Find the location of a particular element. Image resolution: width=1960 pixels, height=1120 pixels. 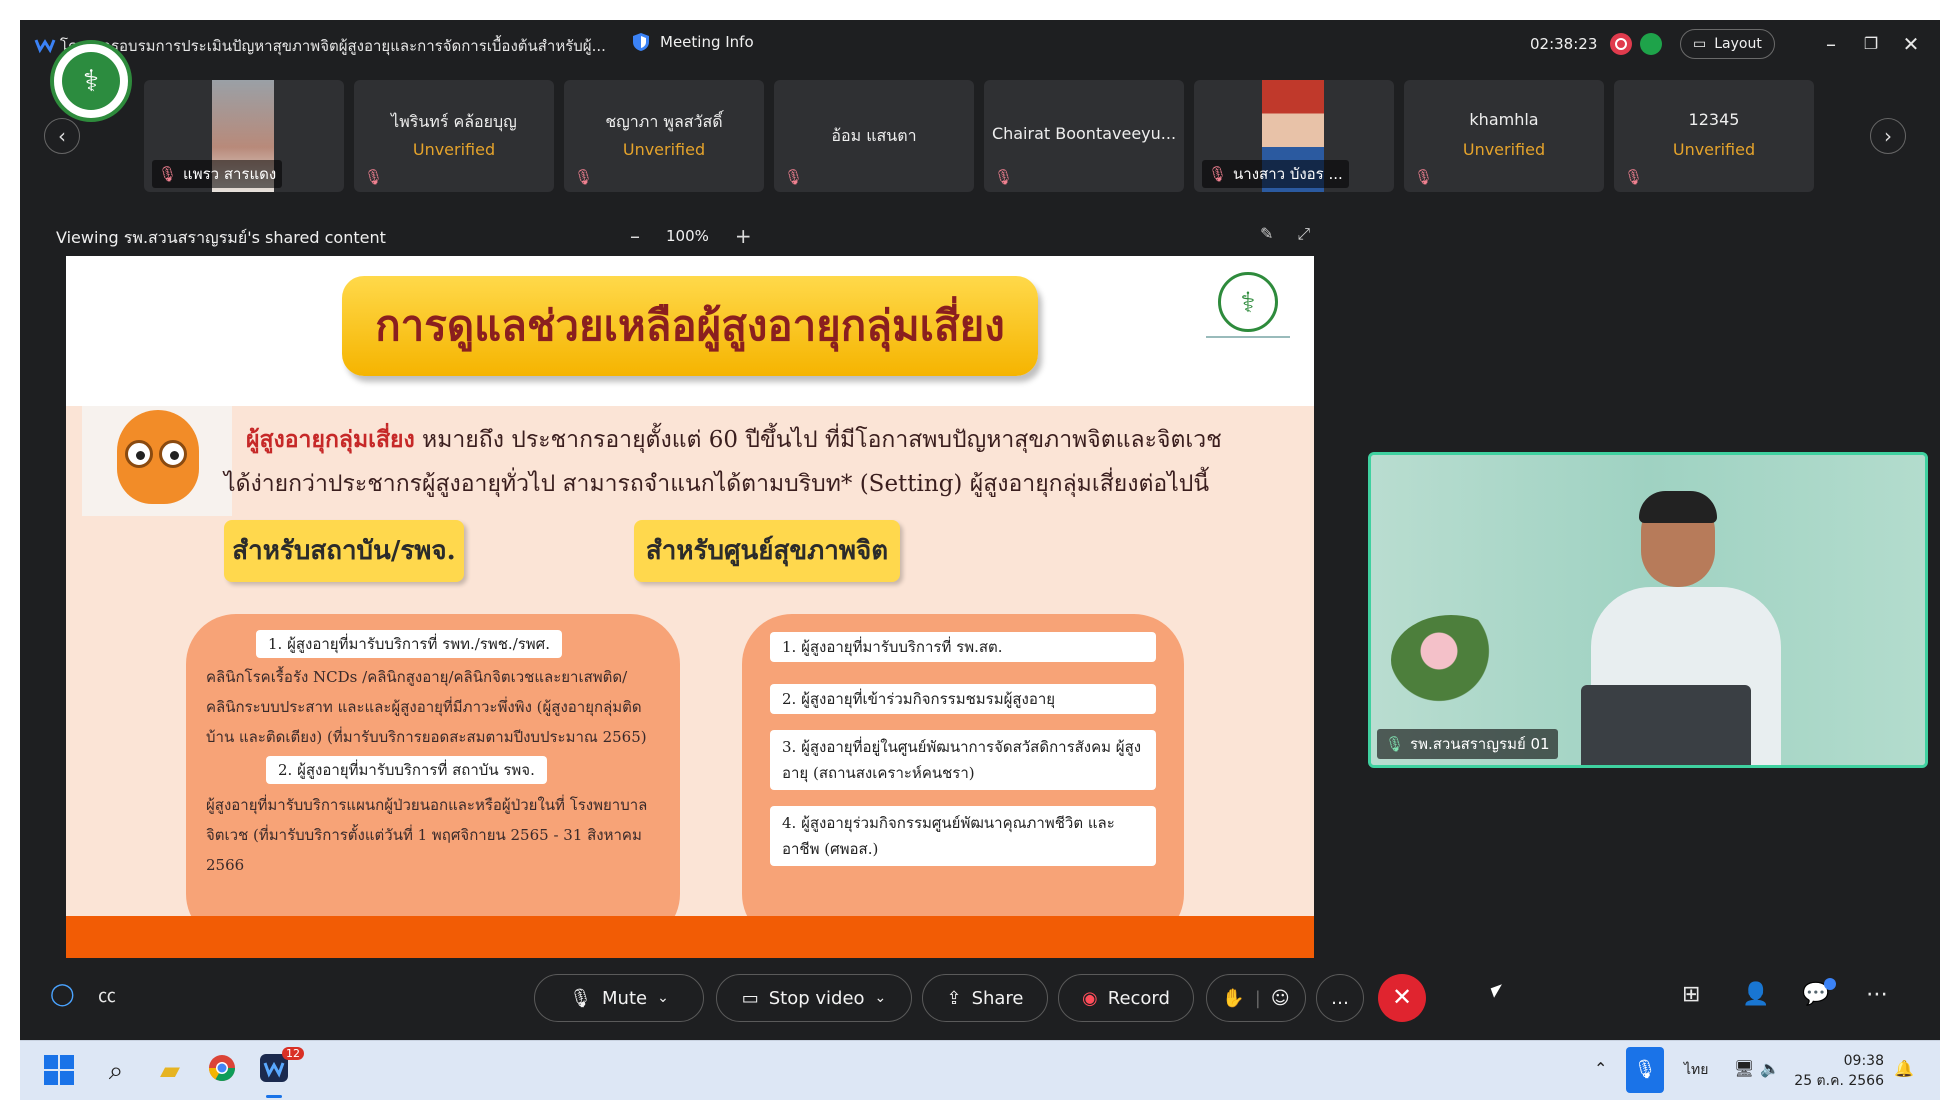

shared-content-caption: Viewing รพ.สวนสราญรมย์'s shared content is located at coordinates (221, 237).